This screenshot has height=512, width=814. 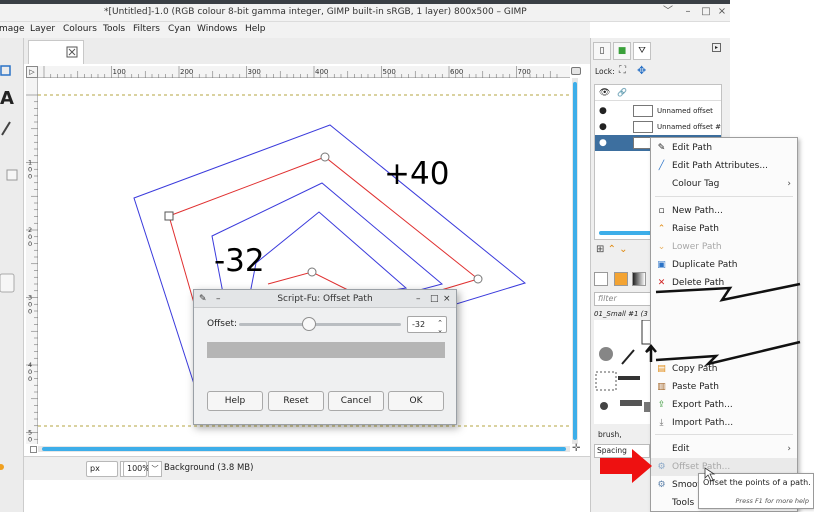 What do you see at coordinates (427, 325) in the screenshot?
I see `offset-spinbox: -32 ⌃ ⌄` at bounding box center [427, 325].